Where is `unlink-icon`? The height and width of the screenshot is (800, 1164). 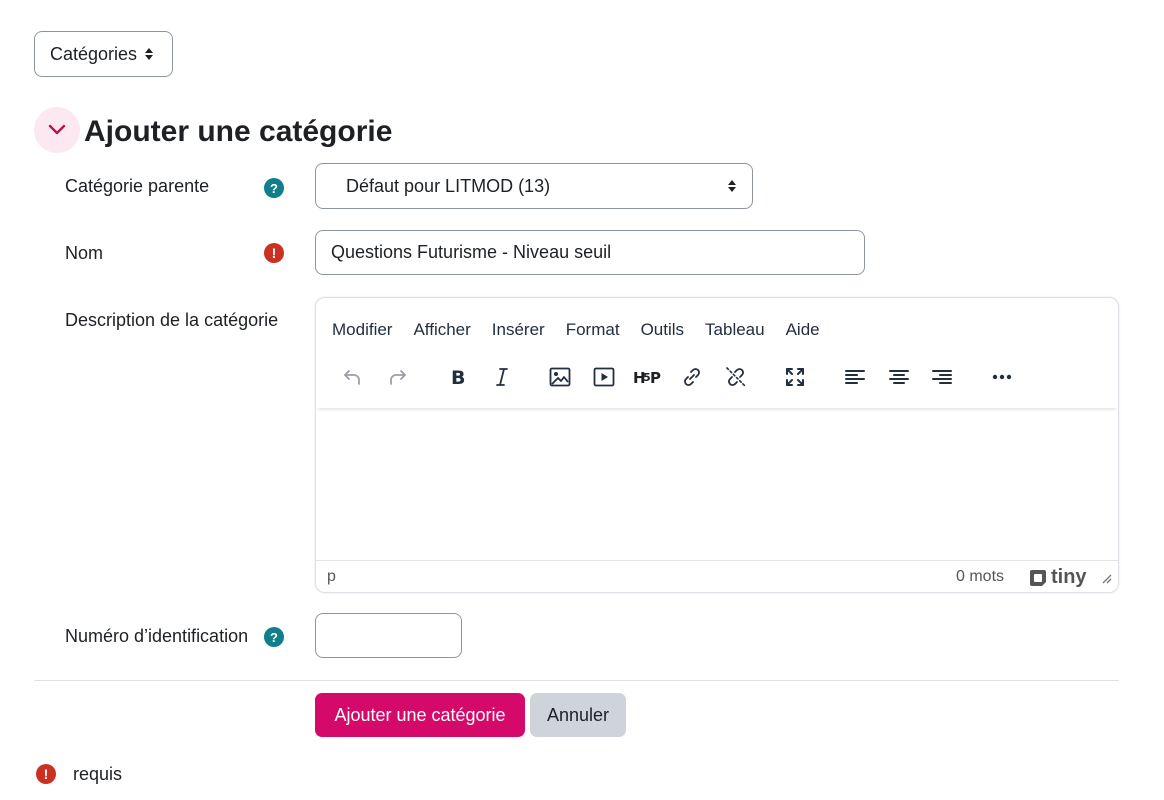
unlink-icon is located at coordinates (736, 377).